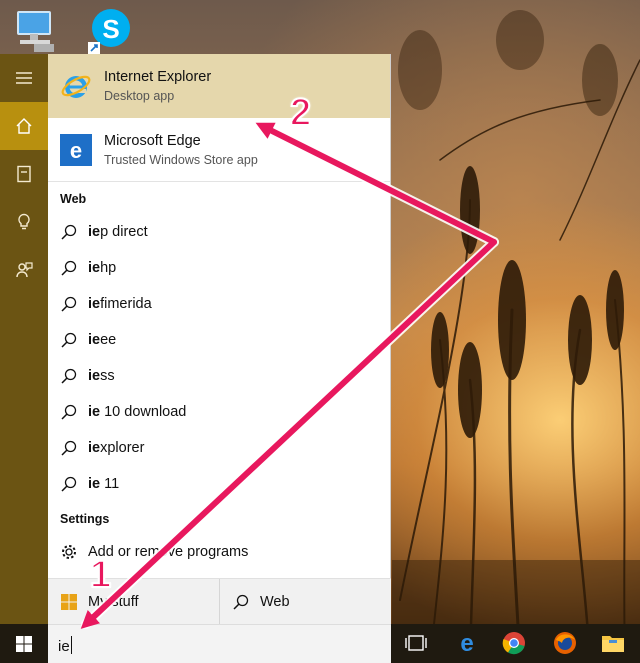 This screenshot has height=663, width=640. I want to click on web-result: ie ee, so click(219, 340).